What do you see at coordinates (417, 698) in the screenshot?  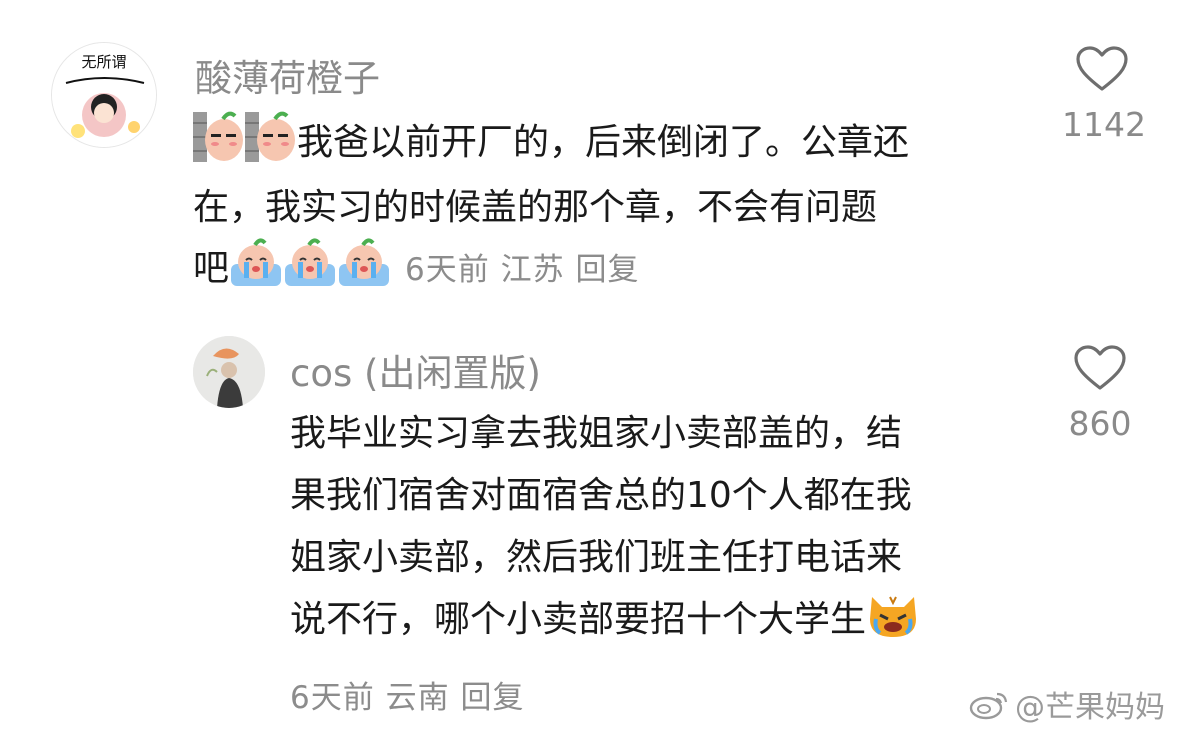 I see `location: 云南` at bounding box center [417, 698].